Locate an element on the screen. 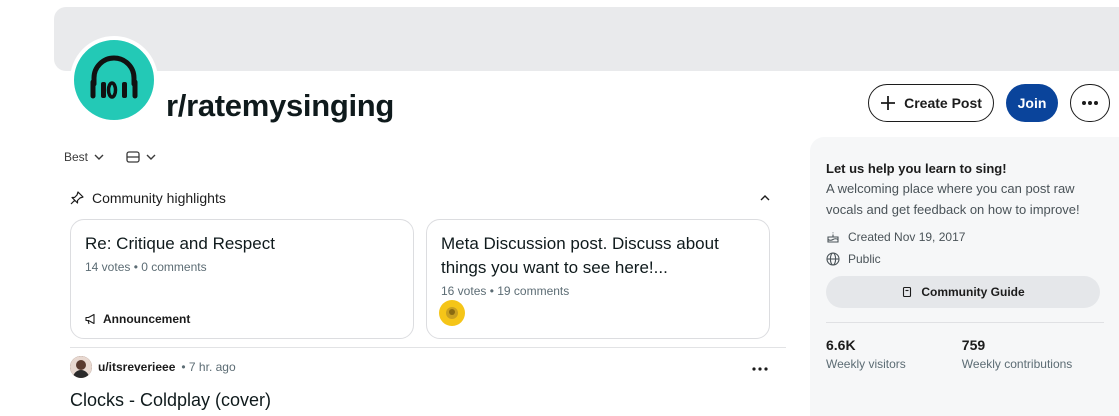 This screenshot has width=1119, height=416. announcement-tag: Announcement is located at coordinates (137, 319).